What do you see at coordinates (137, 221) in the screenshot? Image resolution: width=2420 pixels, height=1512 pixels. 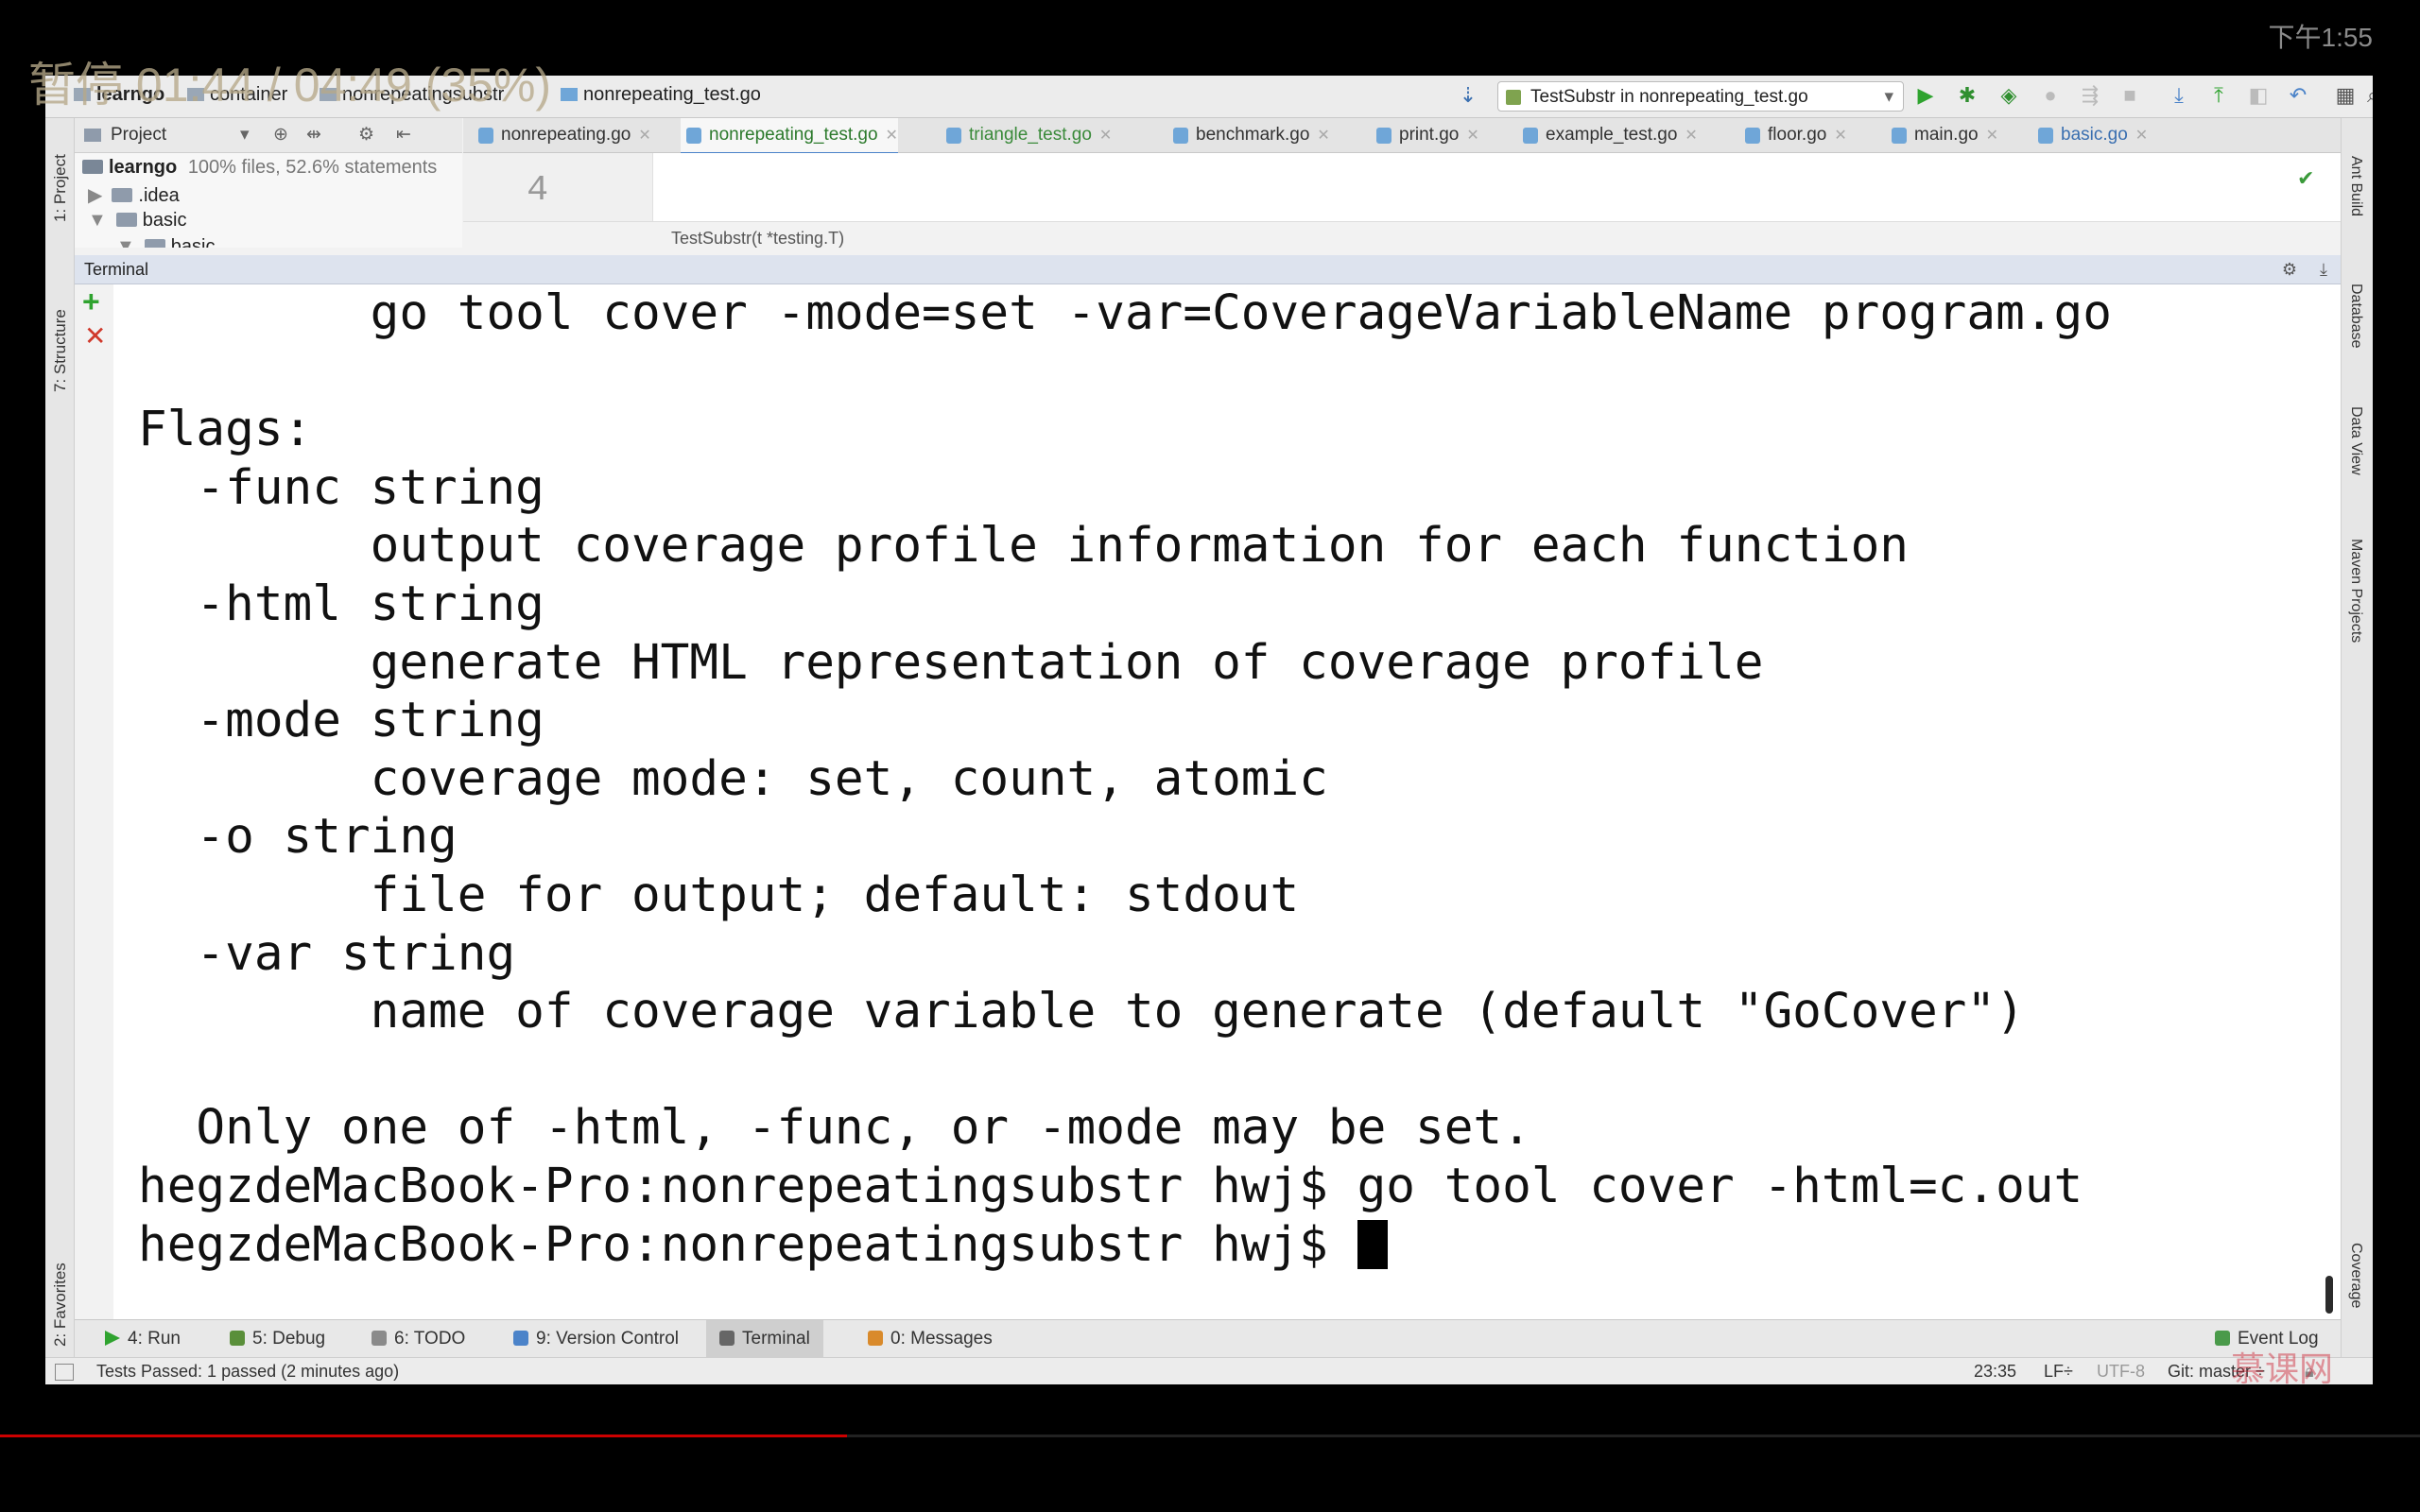 I see `tree-item-basic: ▼ basic` at bounding box center [137, 221].